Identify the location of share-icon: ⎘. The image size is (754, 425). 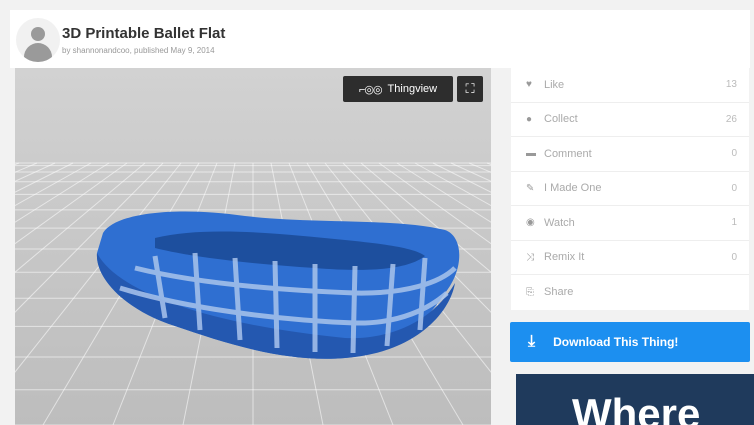
(530, 292).